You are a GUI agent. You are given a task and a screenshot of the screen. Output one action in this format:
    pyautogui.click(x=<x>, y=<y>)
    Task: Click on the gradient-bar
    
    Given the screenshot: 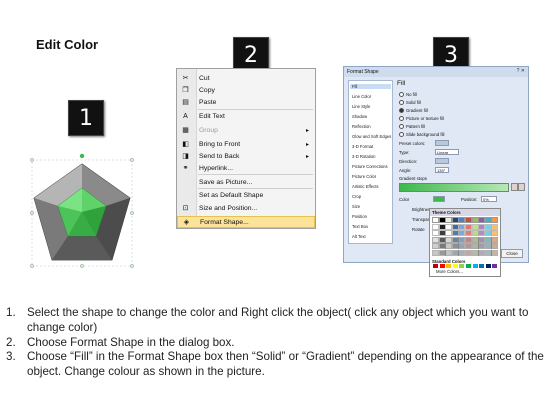 What is the action you would take?
    pyautogui.click(x=454, y=187)
    